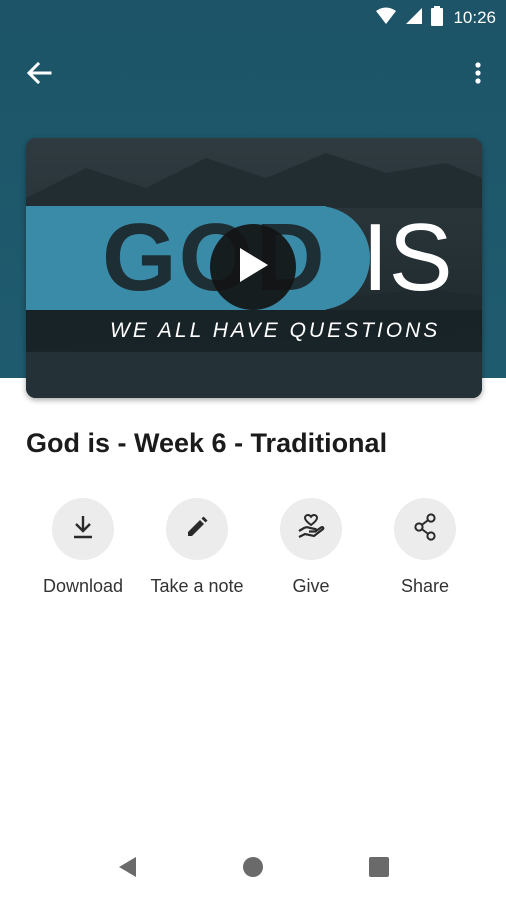 This screenshot has width=506, height=900. I want to click on nav-recents-button, so click(379, 869).